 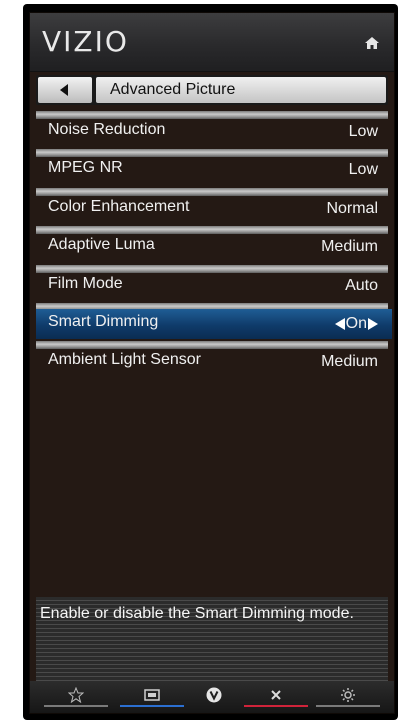 I want to click on option-value: On, so click(x=356, y=323).